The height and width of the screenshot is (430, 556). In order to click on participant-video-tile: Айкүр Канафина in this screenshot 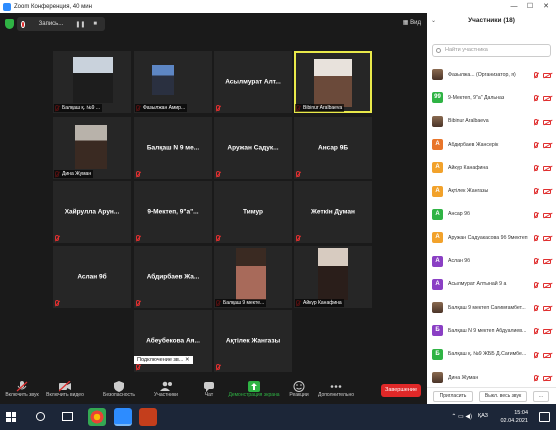, I will do `click(333, 277)`.